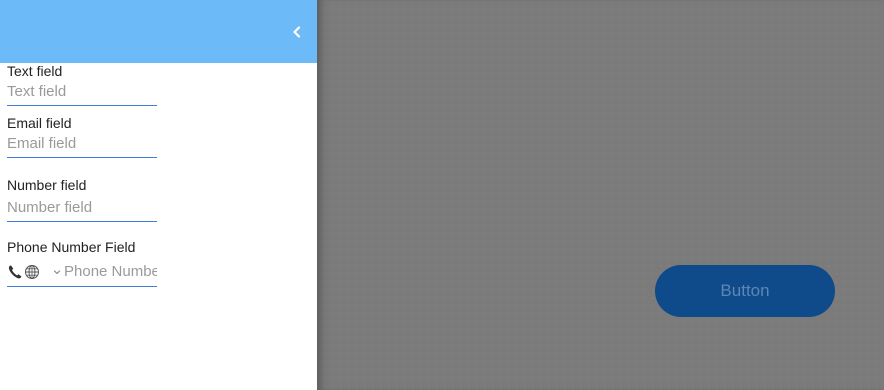 Image resolution: width=884 pixels, height=390 pixels. What do you see at coordinates (745, 291) in the screenshot?
I see `main-button: Button` at bounding box center [745, 291].